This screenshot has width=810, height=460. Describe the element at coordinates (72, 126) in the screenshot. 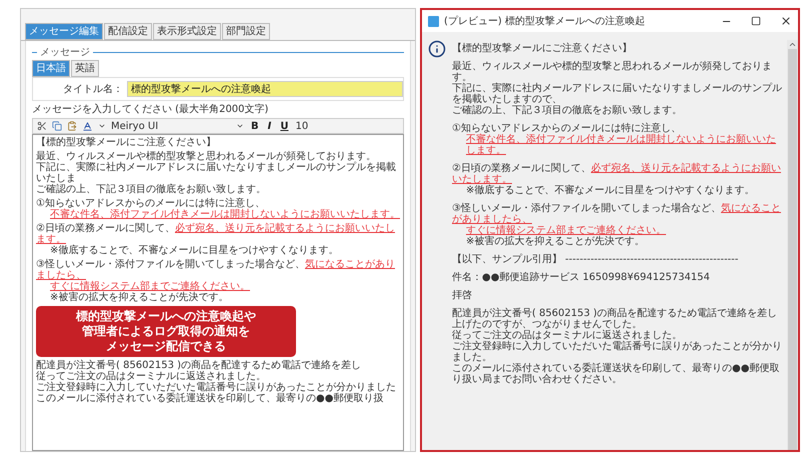

I see `paste-icon` at that location.